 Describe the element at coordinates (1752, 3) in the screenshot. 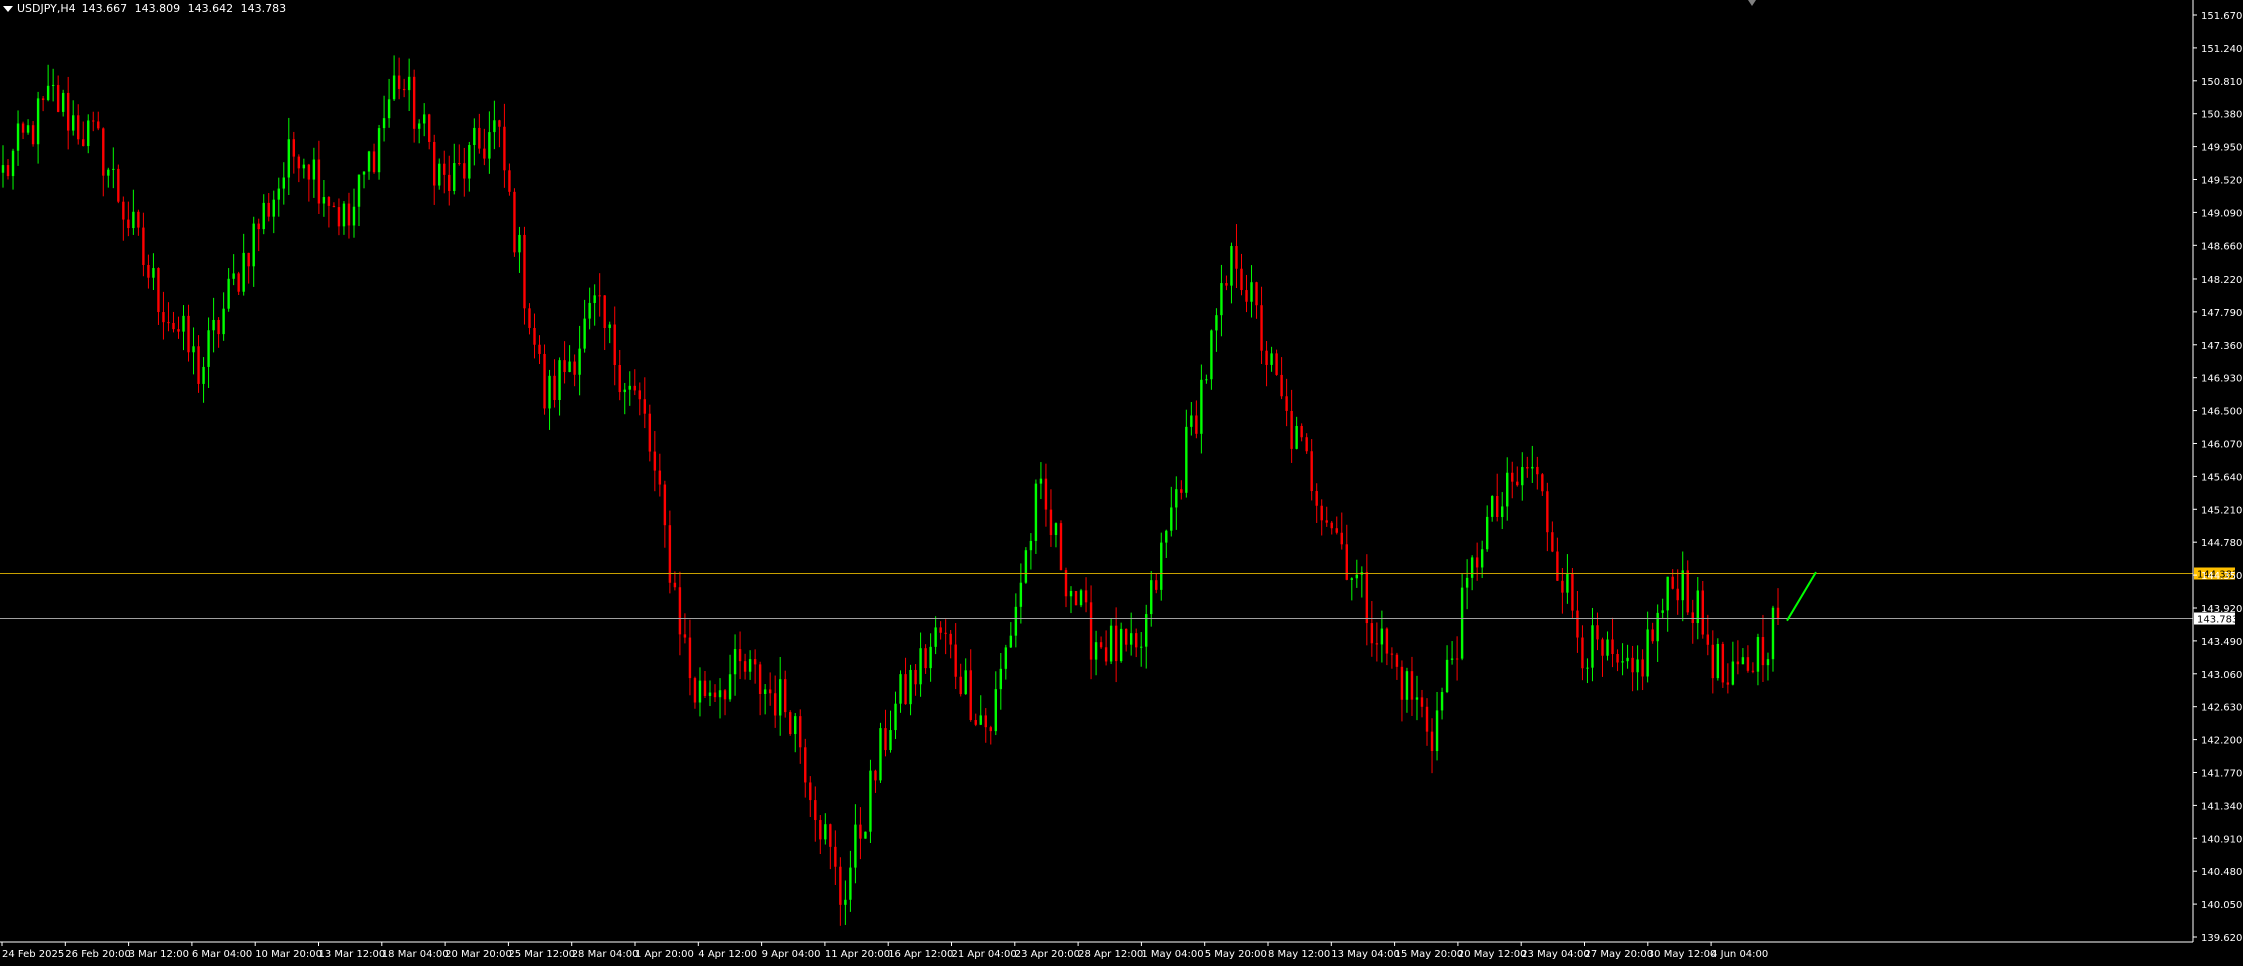

I see `shift-marker-icon` at that location.